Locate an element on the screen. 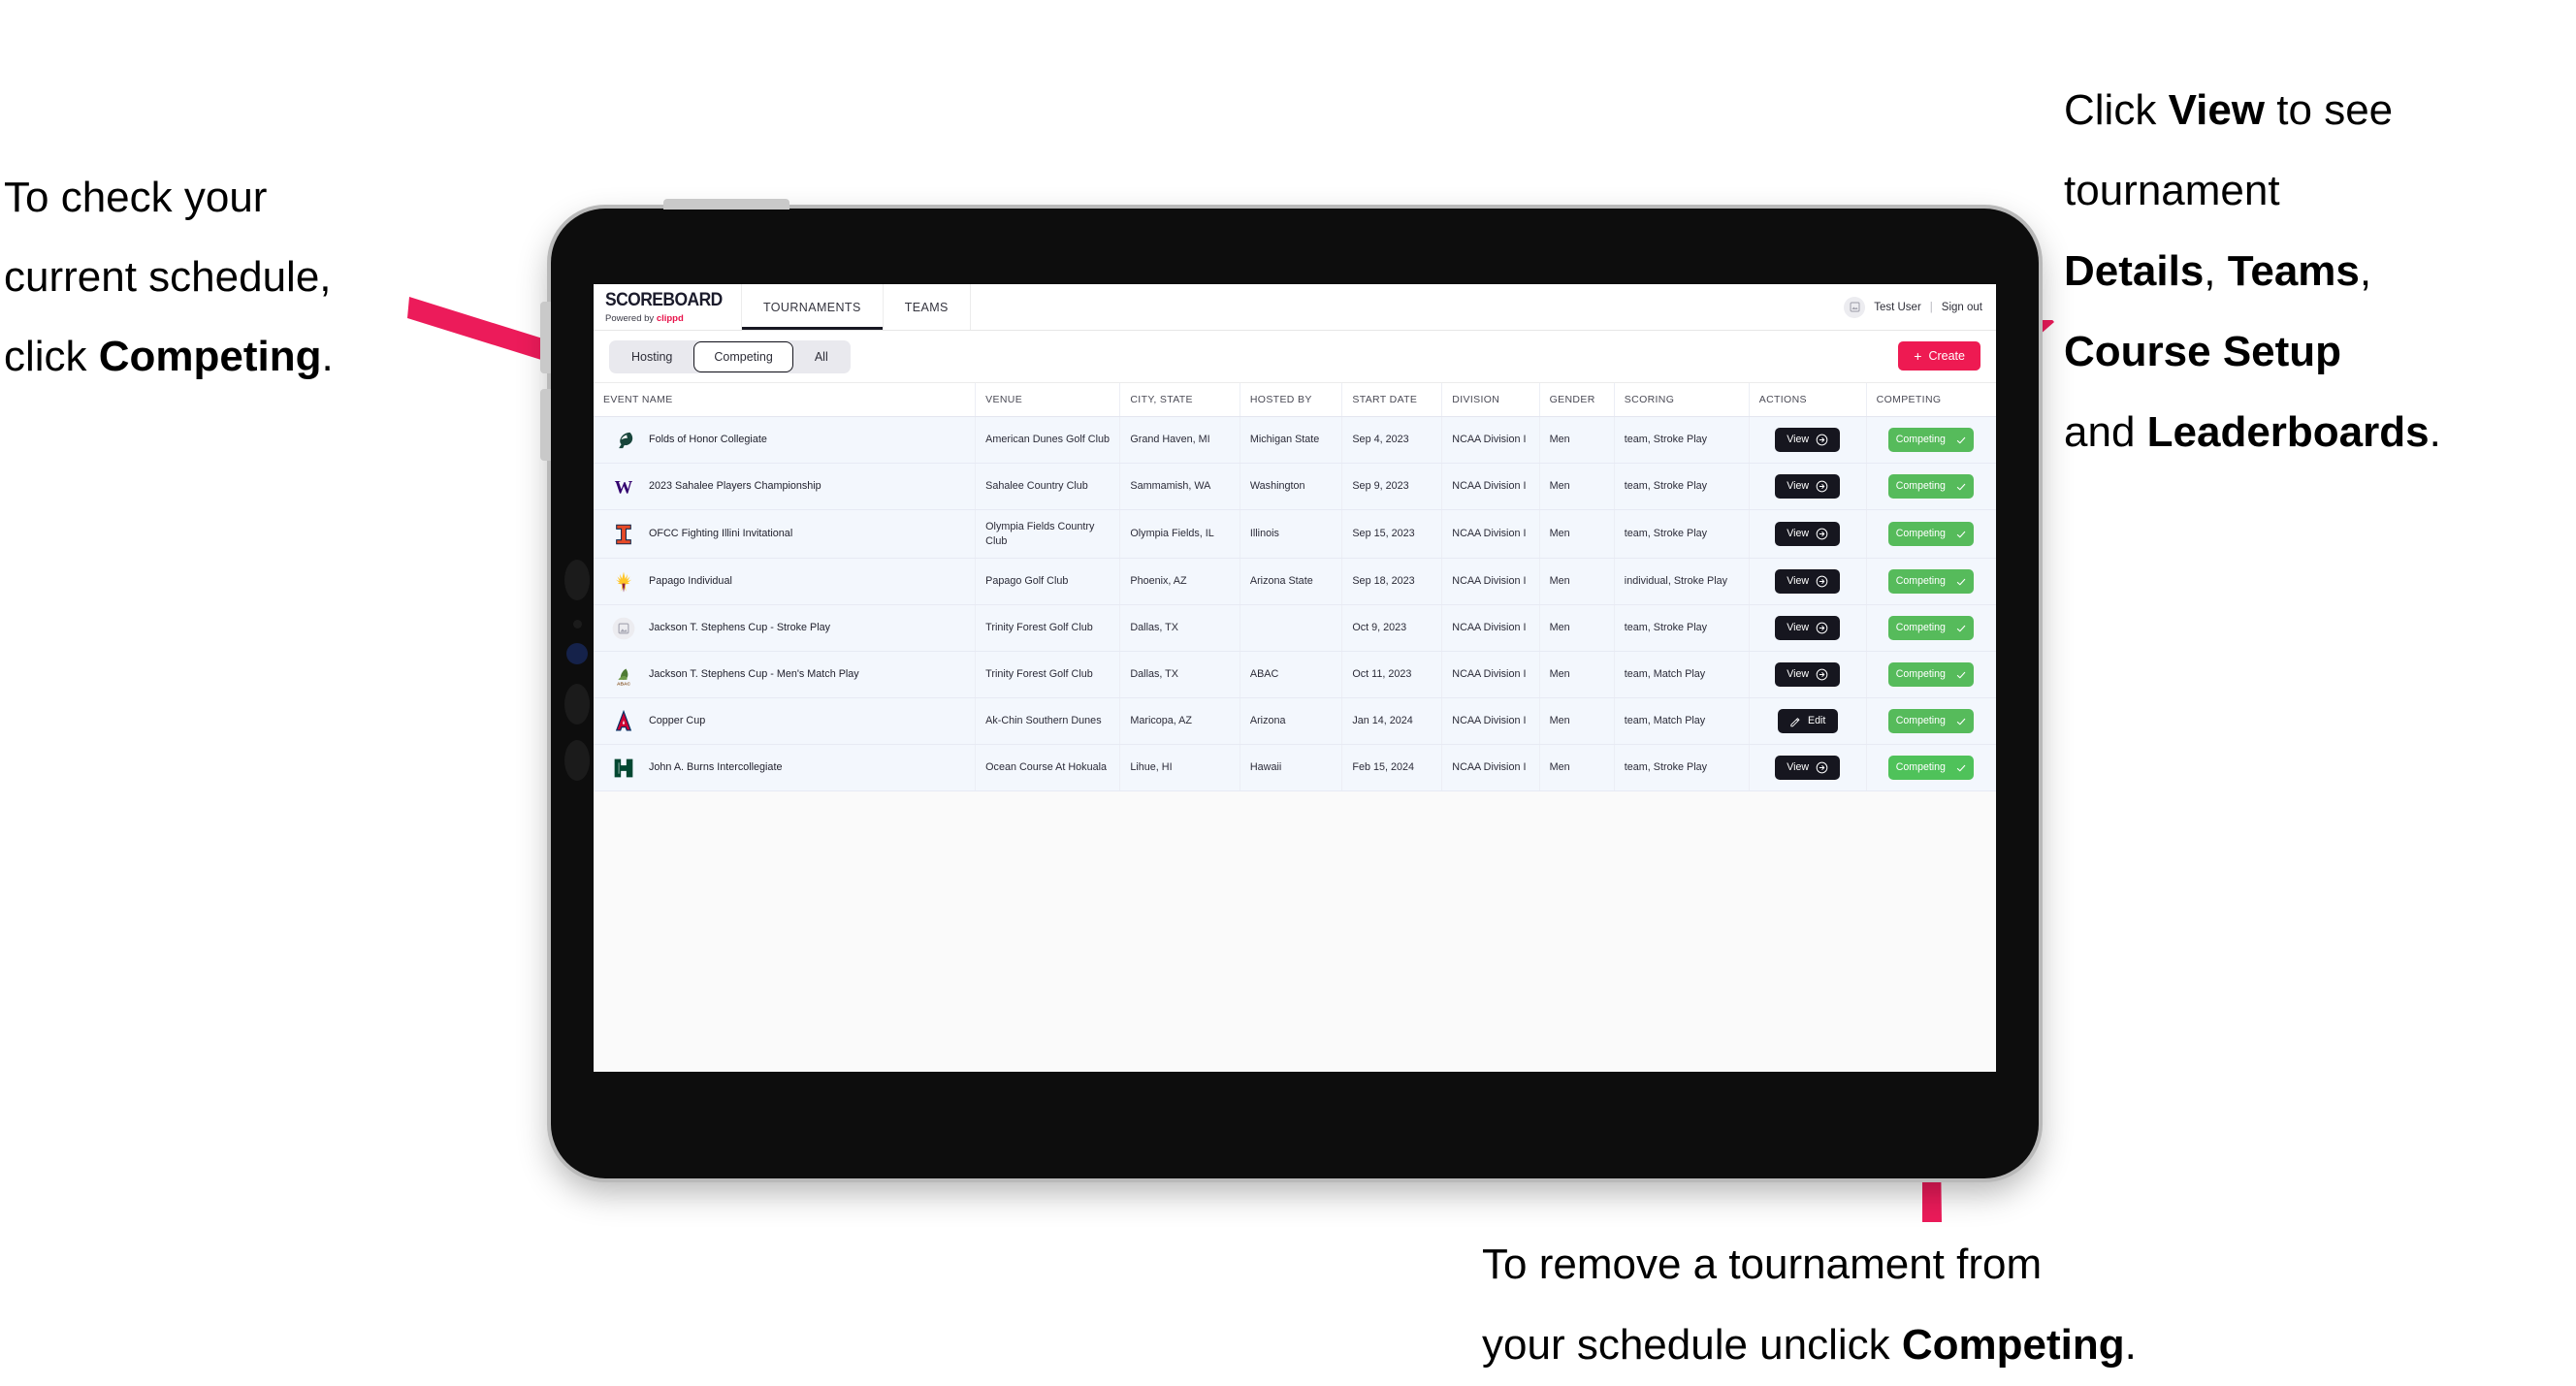  nav-tab-teams: TEAMS is located at coordinates (926, 307).